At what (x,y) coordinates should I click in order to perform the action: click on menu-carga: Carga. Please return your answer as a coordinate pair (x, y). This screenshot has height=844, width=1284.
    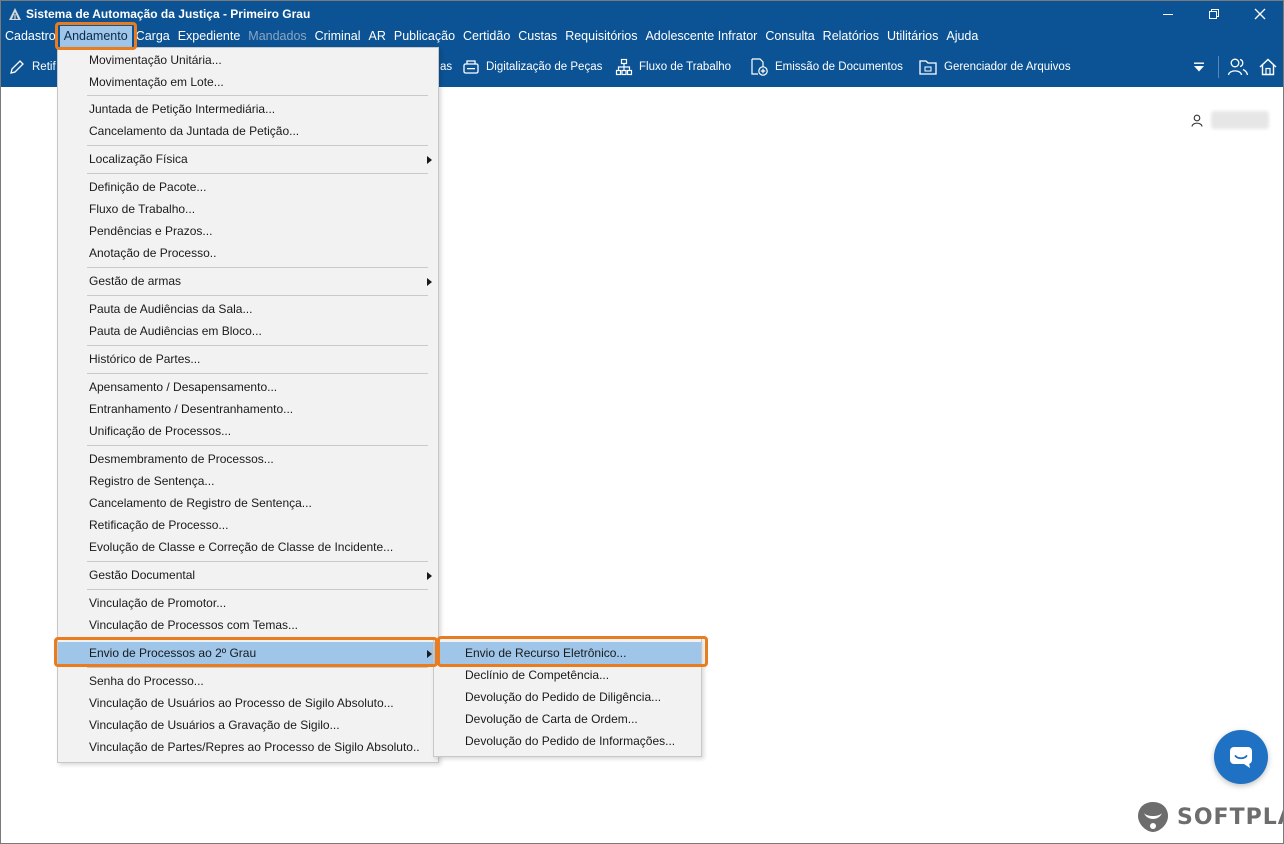
    Looking at the image, I should click on (153, 36).